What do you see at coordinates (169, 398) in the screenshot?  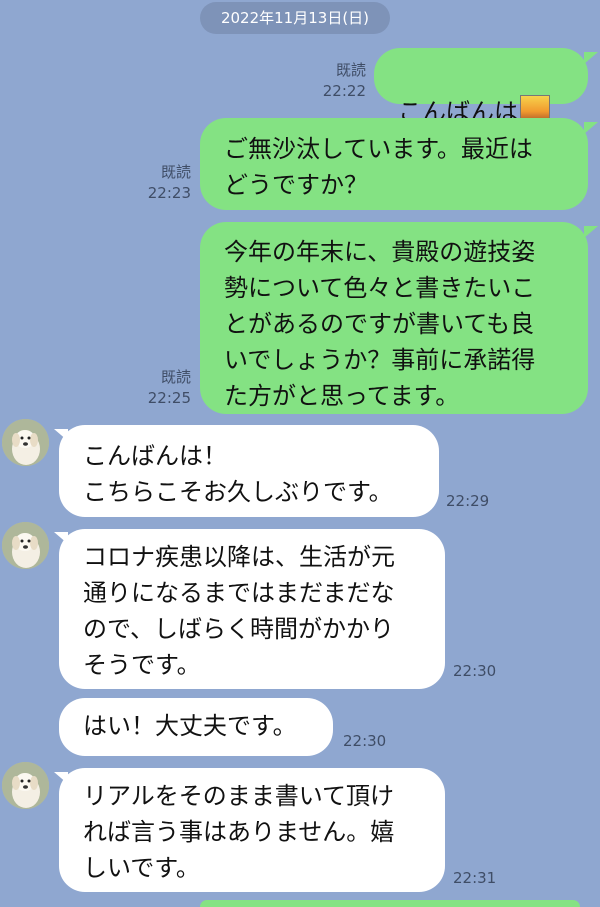 I see `message-time: 22:25` at bounding box center [169, 398].